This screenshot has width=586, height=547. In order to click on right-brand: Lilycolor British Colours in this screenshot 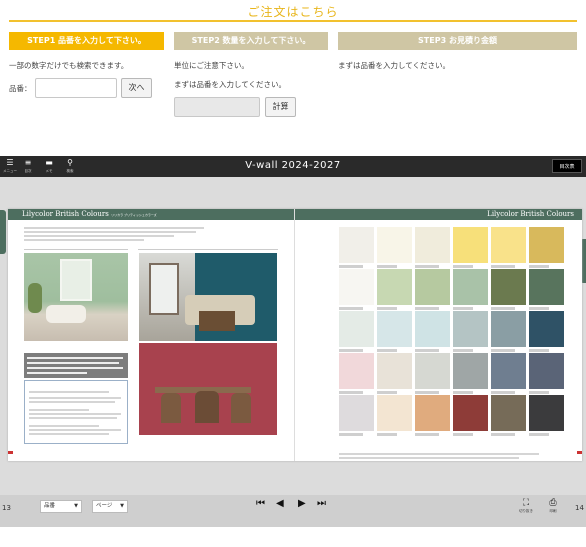, I will do `click(530, 214)`.